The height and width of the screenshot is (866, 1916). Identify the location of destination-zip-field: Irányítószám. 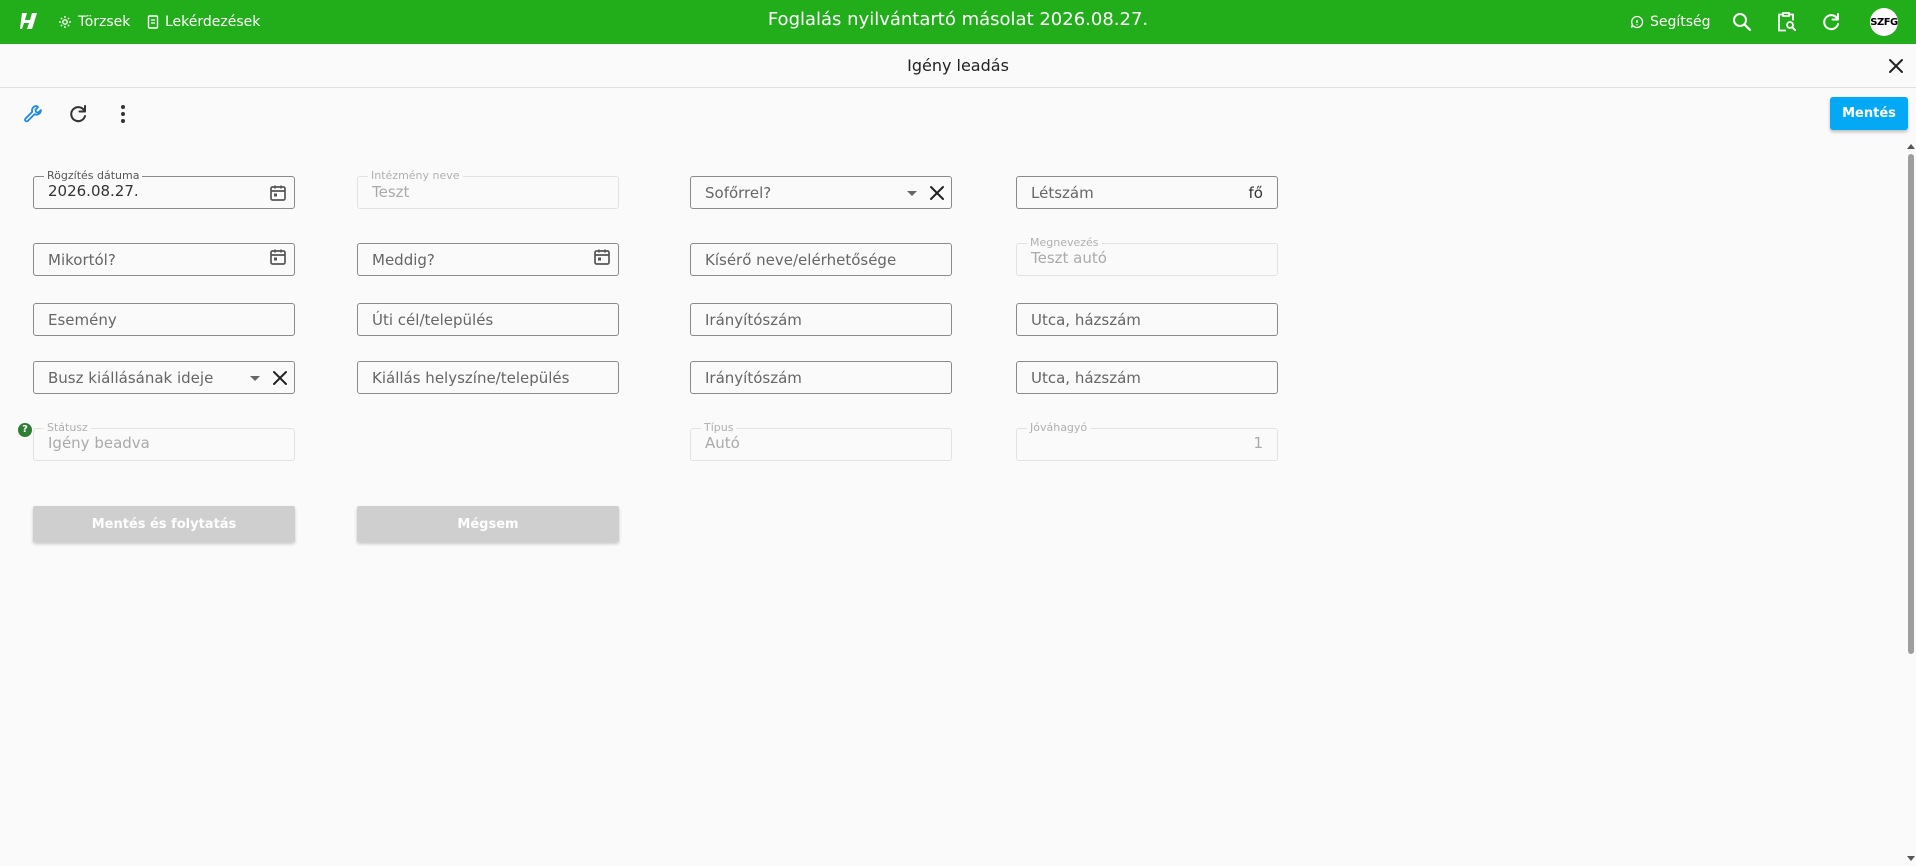
(821, 319).